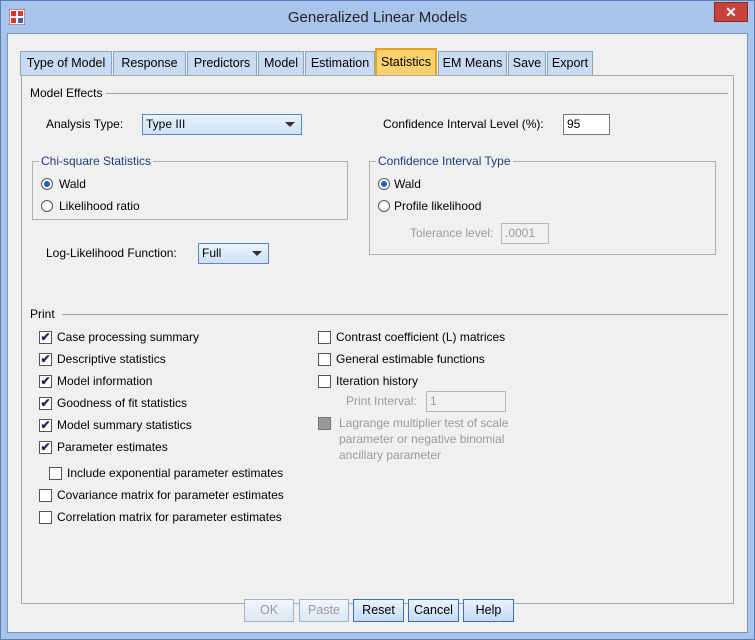  Describe the element at coordinates (99, 206) in the screenshot. I see `chi-likelihood-label: Likelihood ratio` at that location.